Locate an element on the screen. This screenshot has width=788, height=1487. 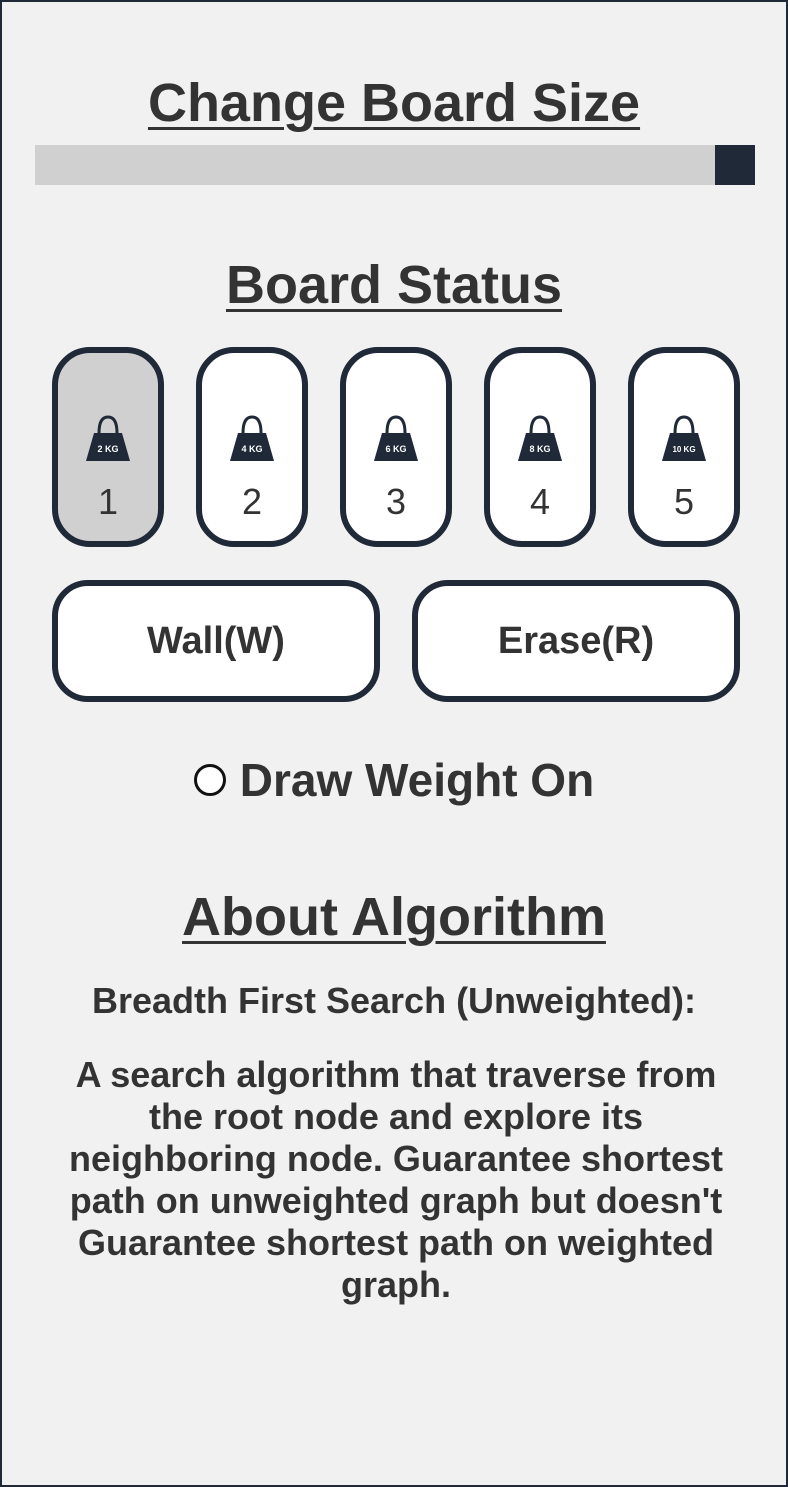
weight-button-1: 2 KG 1 is located at coordinates (108, 447).